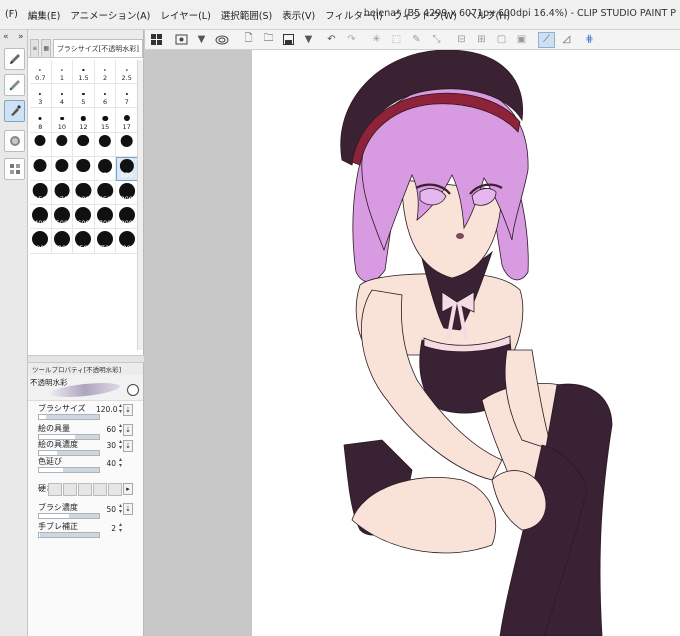 The height and width of the screenshot is (636, 680). What do you see at coordinates (105, 72) in the screenshot?
I see `brush-size-cell-2: 2` at bounding box center [105, 72].